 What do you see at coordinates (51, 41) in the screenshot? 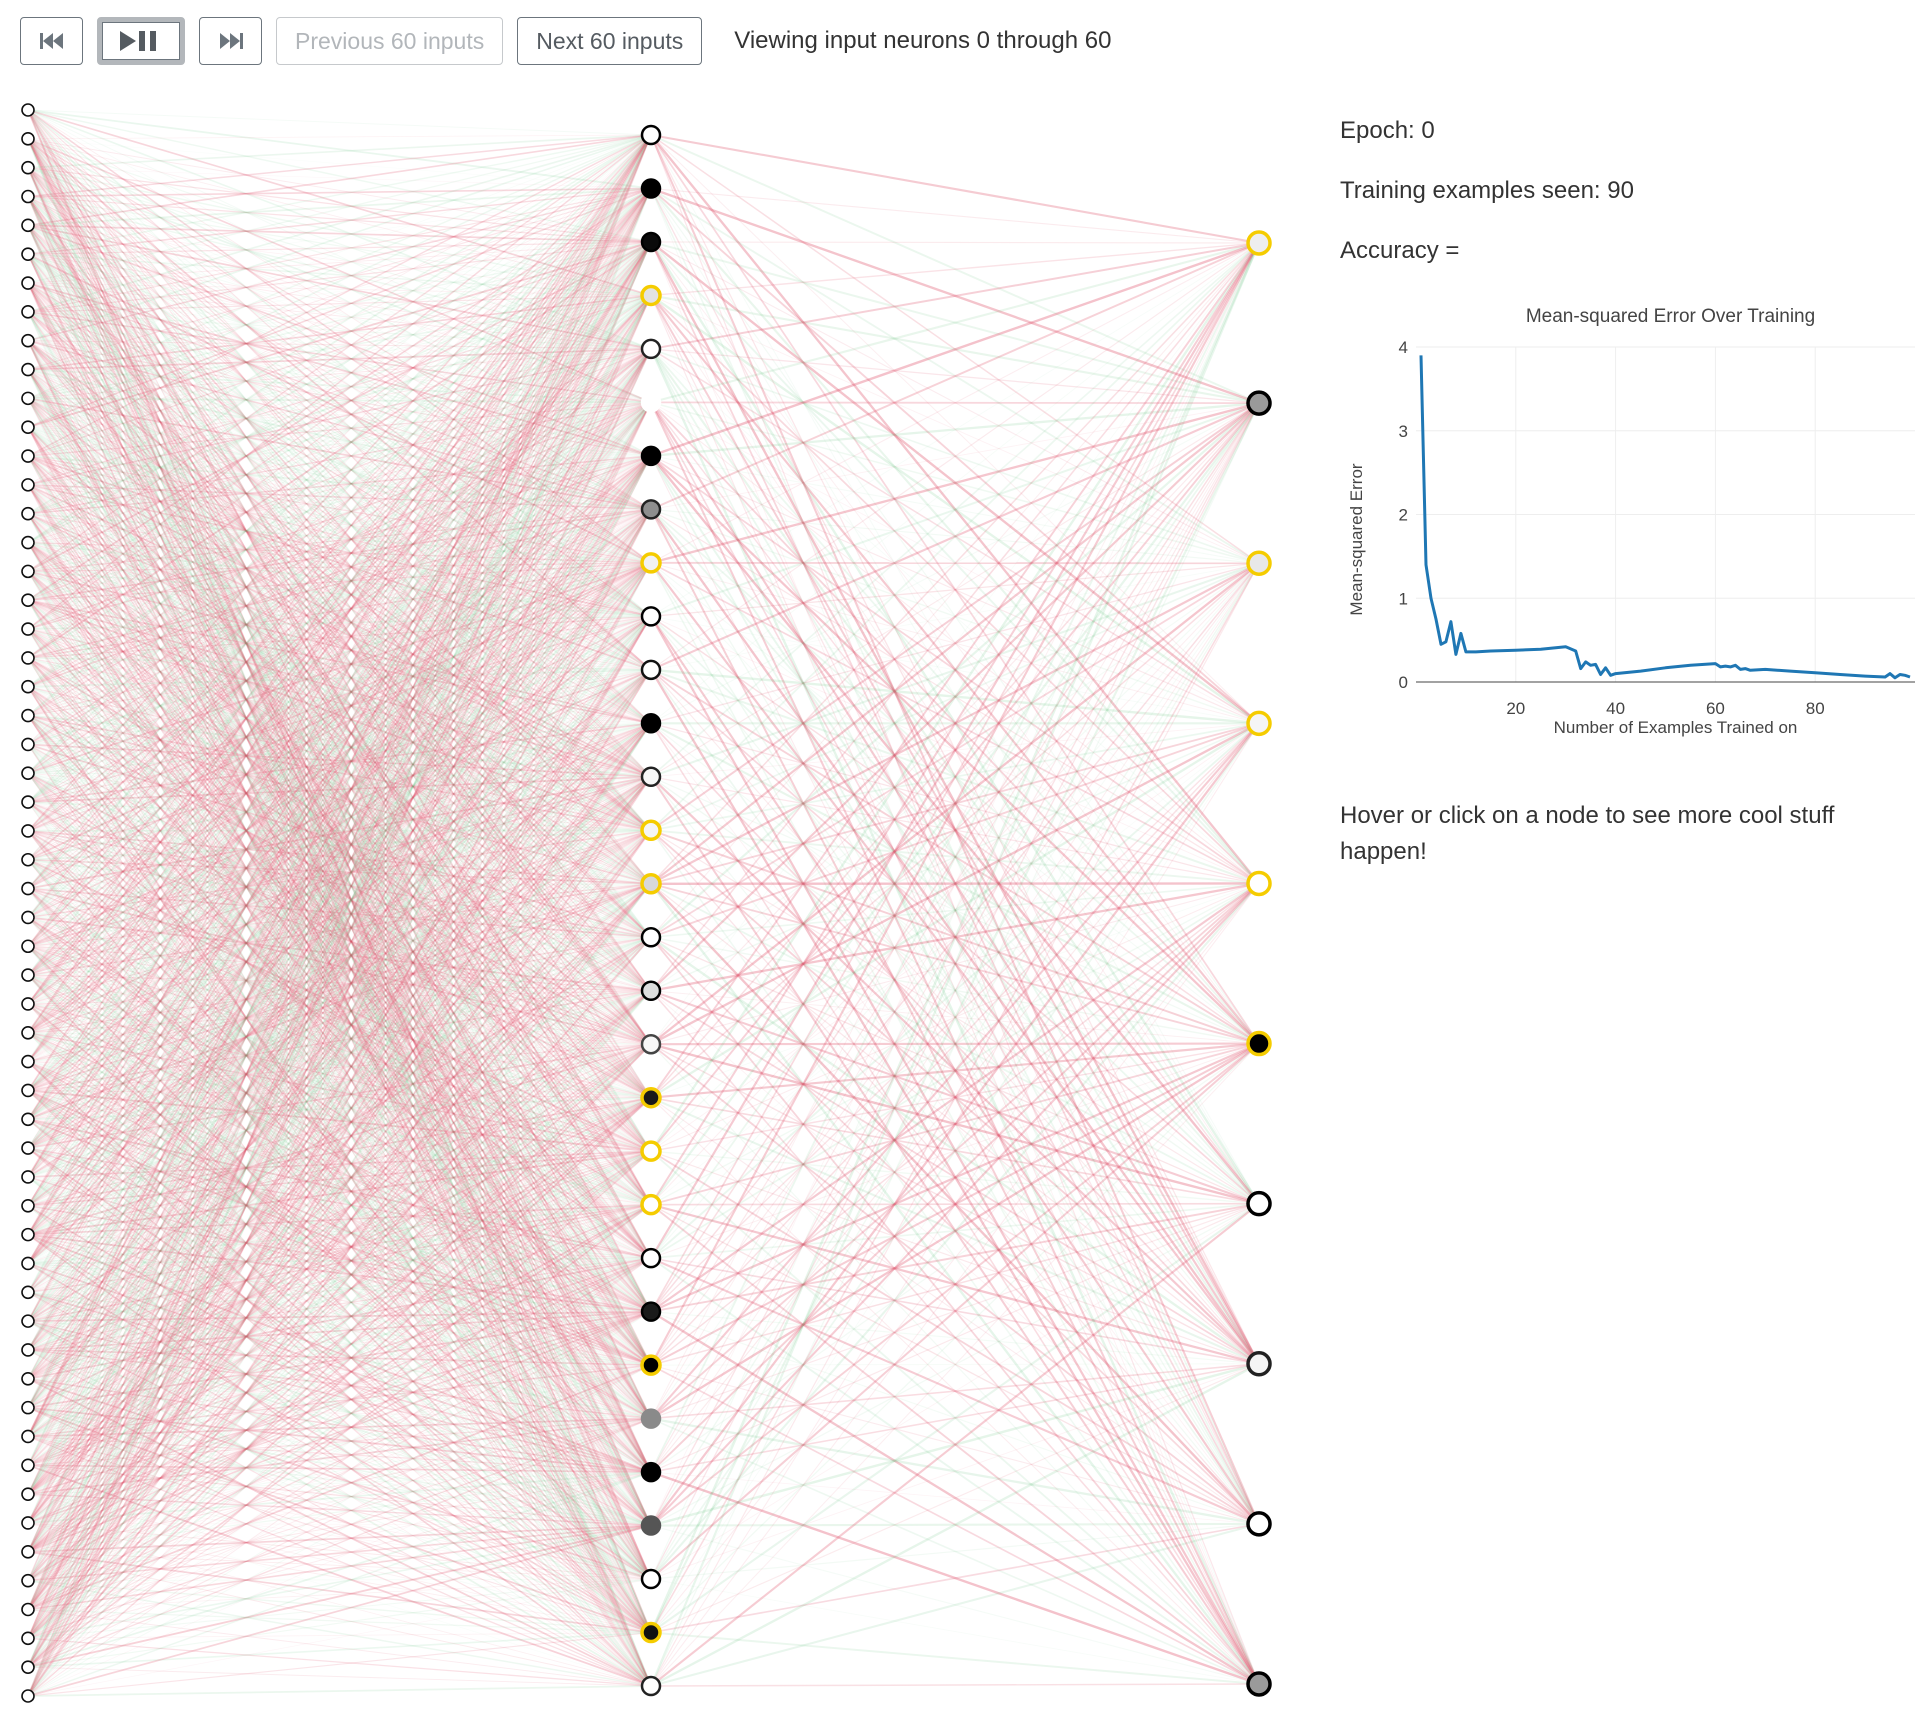
I see `skip-back-button` at bounding box center [51, 41].